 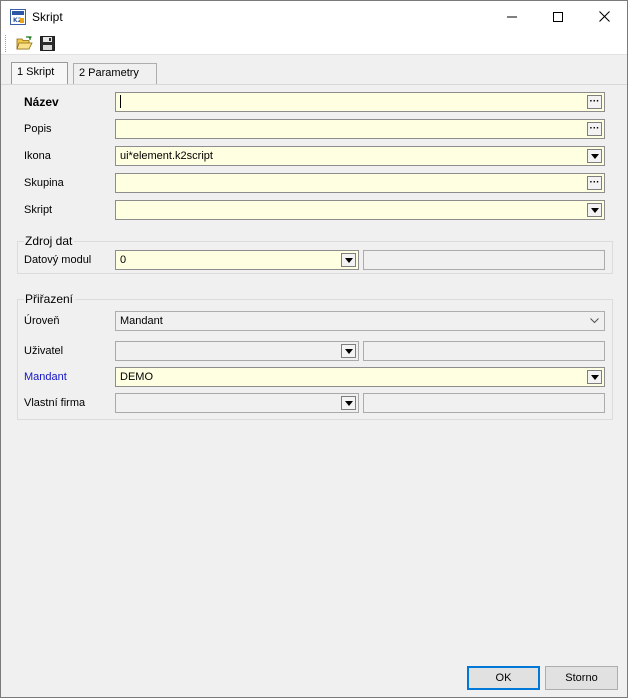 I want to click on datovy-modul-select: 0, so click(x=237, y=260).